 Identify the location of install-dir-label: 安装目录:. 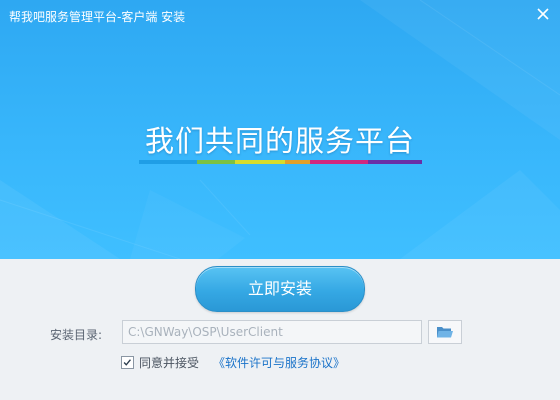
(76, 335).